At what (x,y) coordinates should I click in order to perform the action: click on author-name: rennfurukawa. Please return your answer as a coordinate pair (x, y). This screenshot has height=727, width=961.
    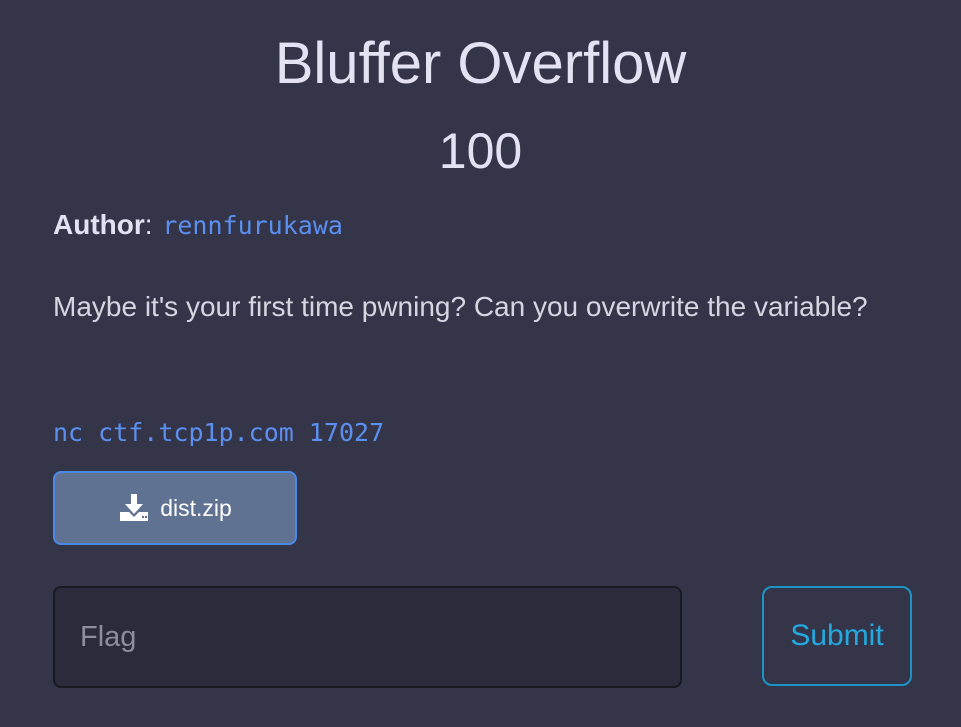
    Looking at the image, I should click on (252, 225).